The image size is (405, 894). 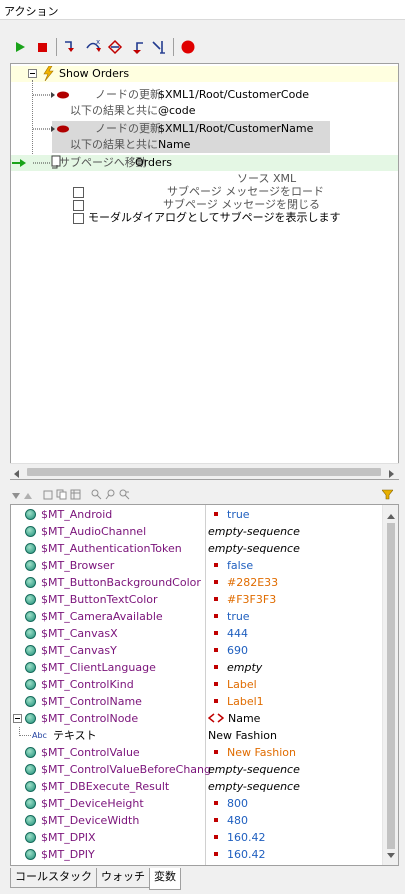 I want to click on node-icon, so click(x=48, y=496).